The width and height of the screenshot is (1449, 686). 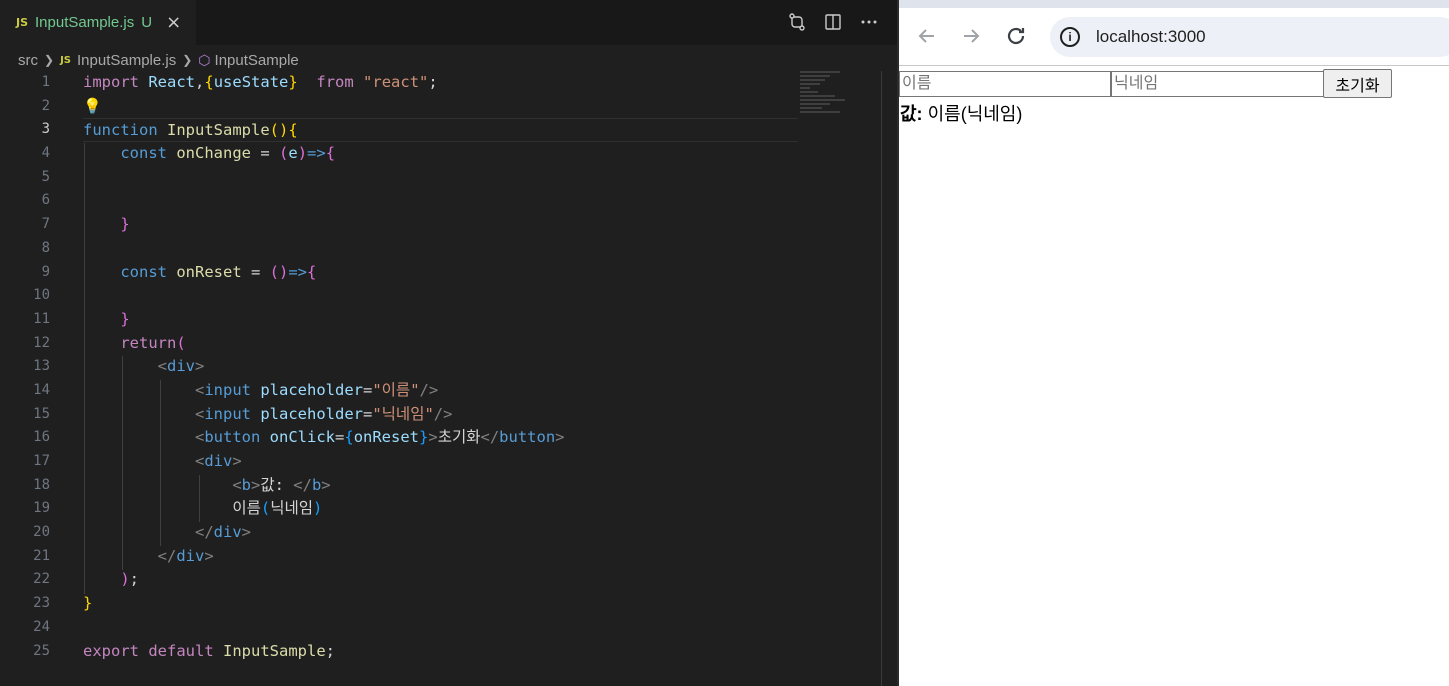 What do you see at coordinates (797, 22) in the screenshot?
I see `compare-changes-icon` at bounding box center [797, 22].